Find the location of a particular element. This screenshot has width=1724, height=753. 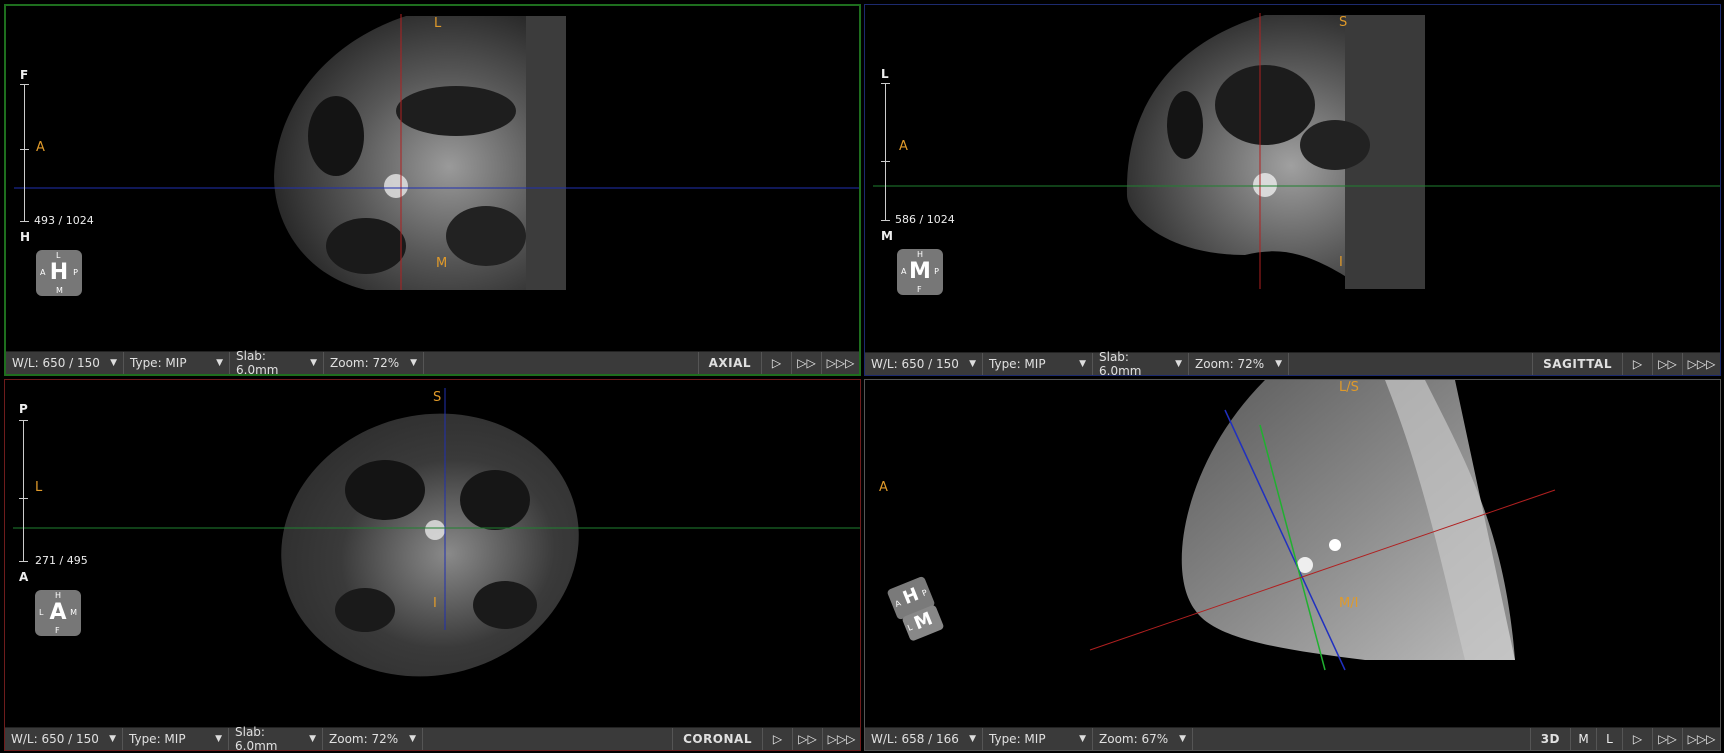

orientation-left: L is located at coordinates (39, 487).